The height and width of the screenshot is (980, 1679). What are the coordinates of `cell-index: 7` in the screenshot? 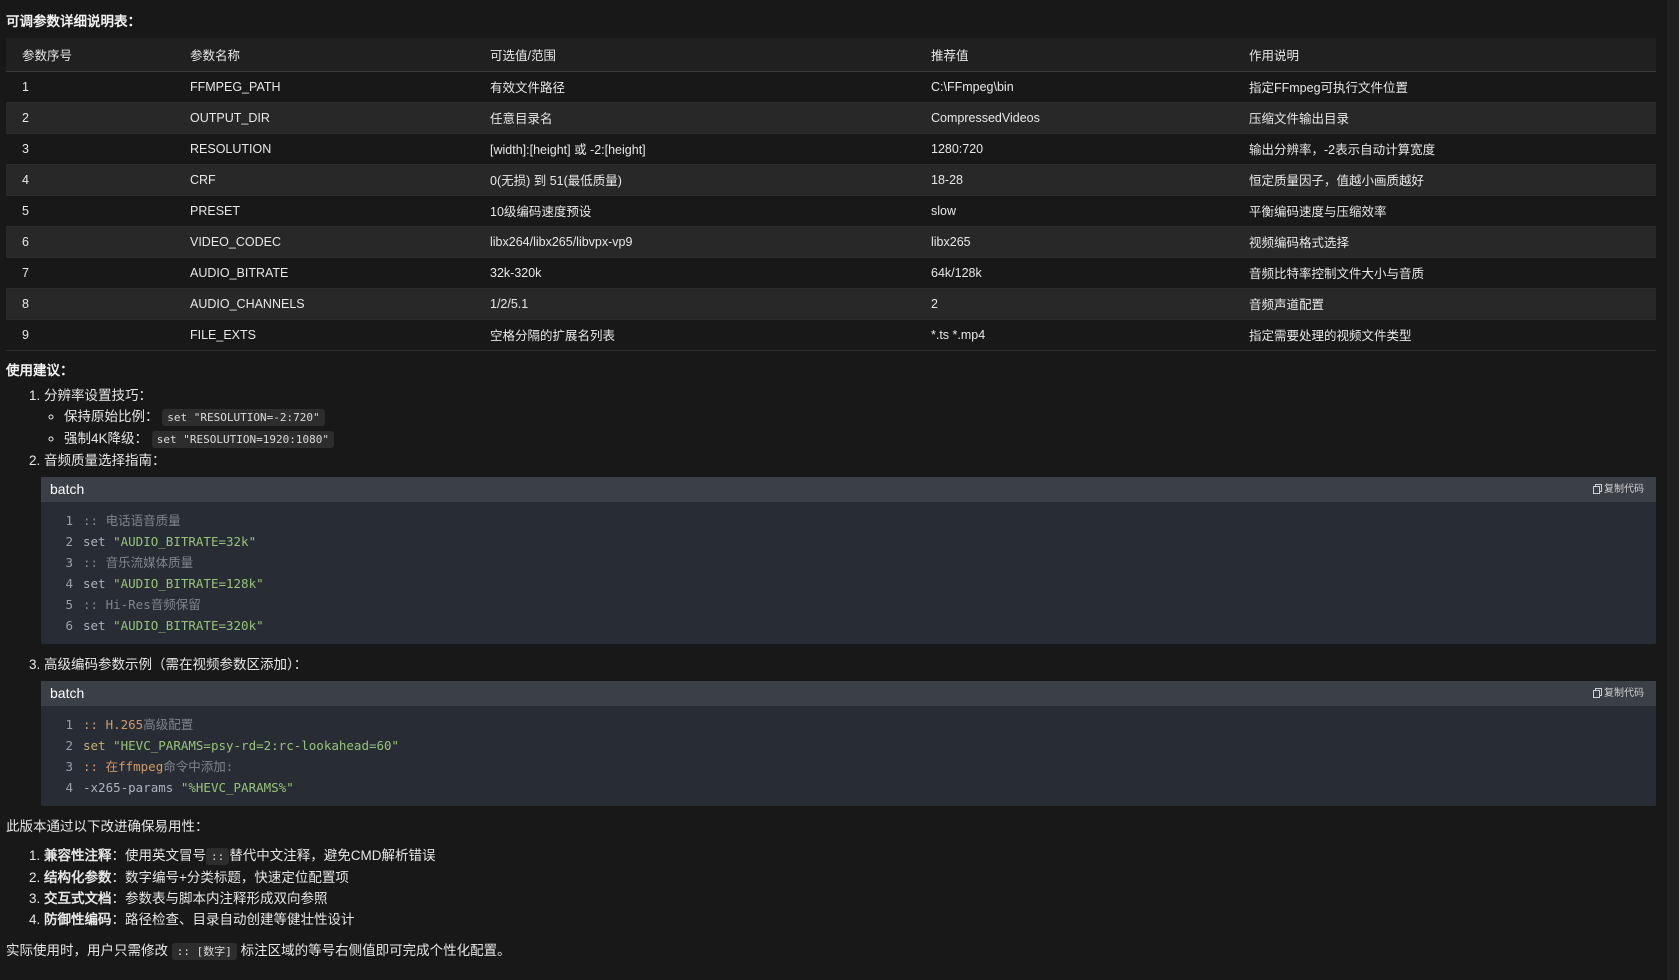 It's located at (25, 272).